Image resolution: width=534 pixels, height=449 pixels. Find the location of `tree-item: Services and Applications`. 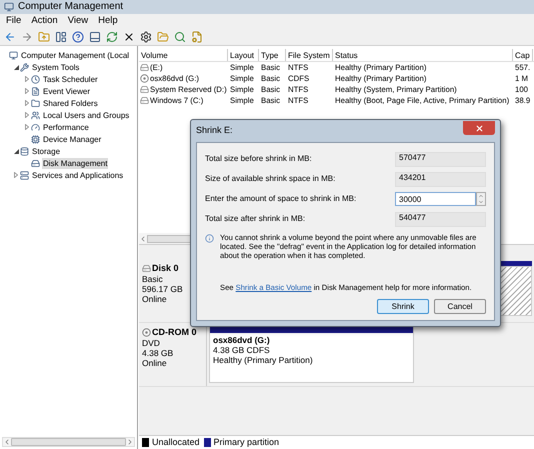

tree-item: Services and Applications is located at coordinates (77, 175).